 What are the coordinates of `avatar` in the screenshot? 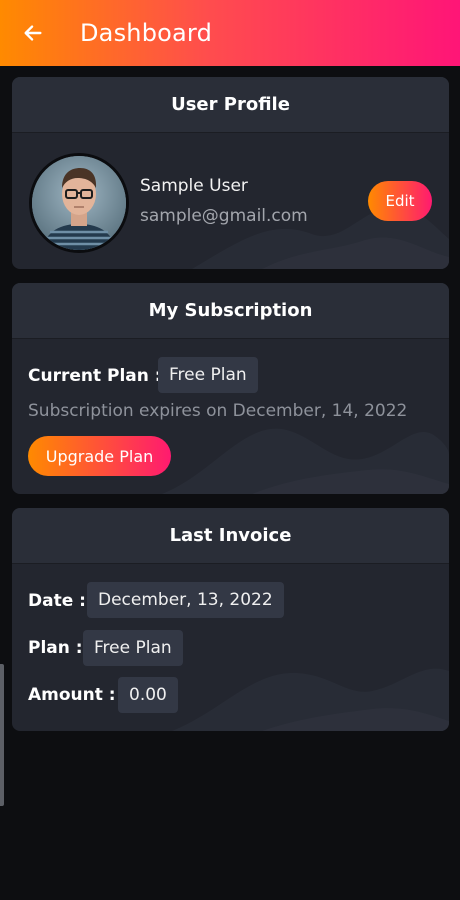 It's located at (79, 203).